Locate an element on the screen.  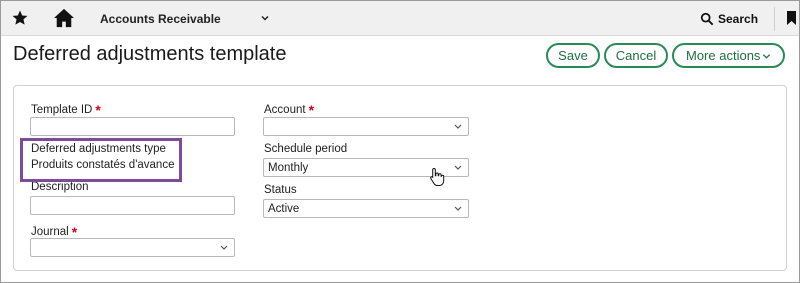
hand-cursor-icon is located at coordinates (437, 176).